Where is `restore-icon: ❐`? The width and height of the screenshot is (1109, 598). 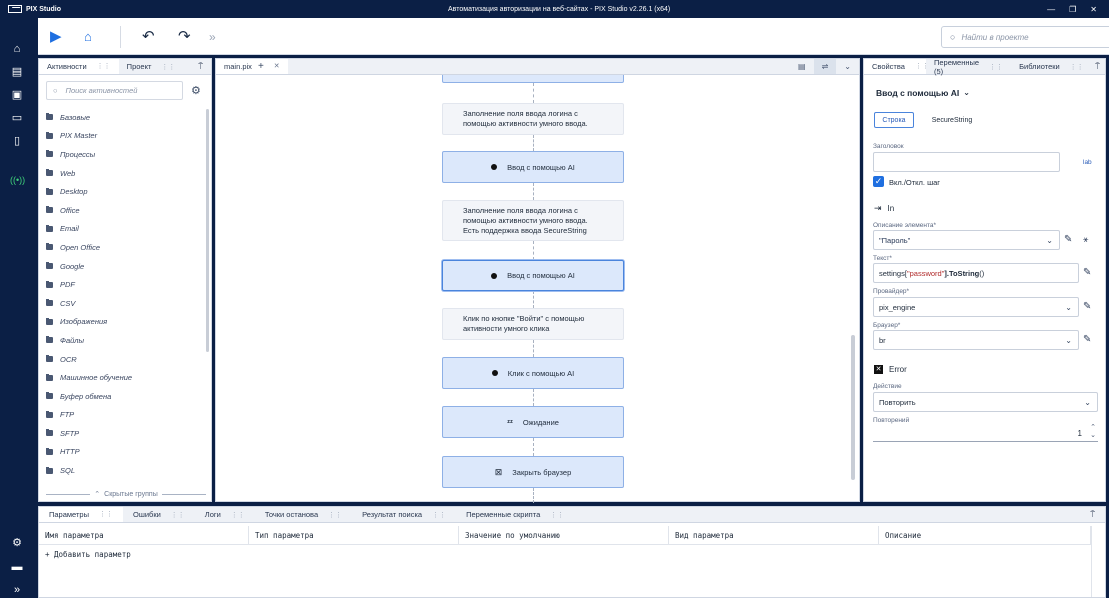 restore-icon: ❐ is located at coordinates (1072, 9).